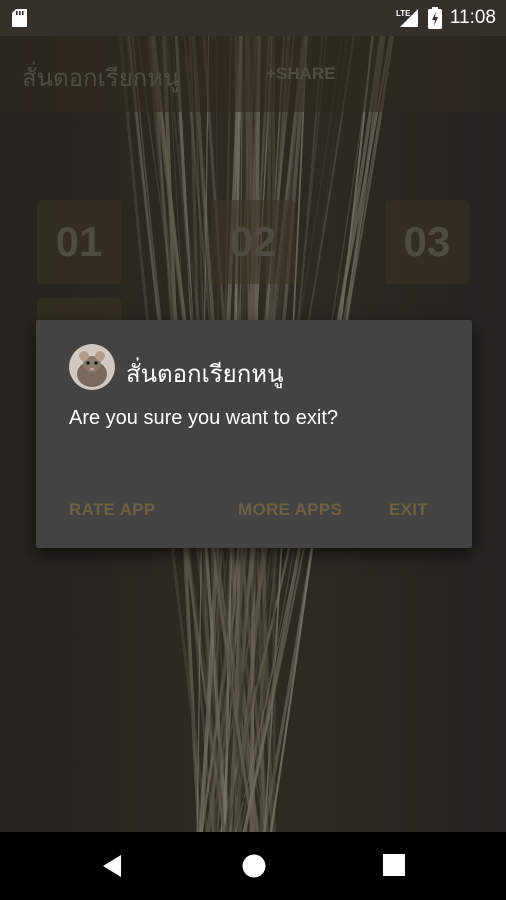  What do you see at coordinates (204, 418) in the screenshot?
I see `dialog-message: Are you sure you want to exit?` at bounding box center [204, 418].